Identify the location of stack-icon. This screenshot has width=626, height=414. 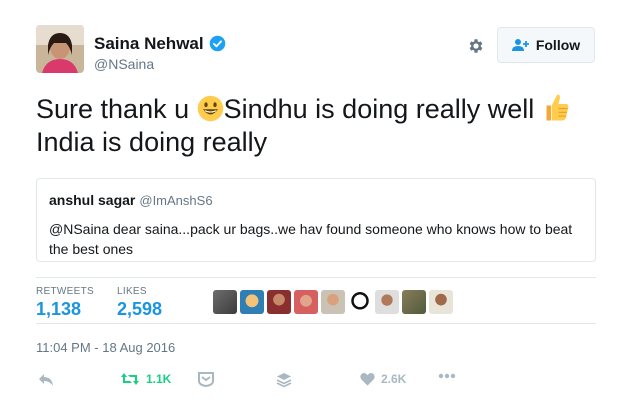
(284, 380).